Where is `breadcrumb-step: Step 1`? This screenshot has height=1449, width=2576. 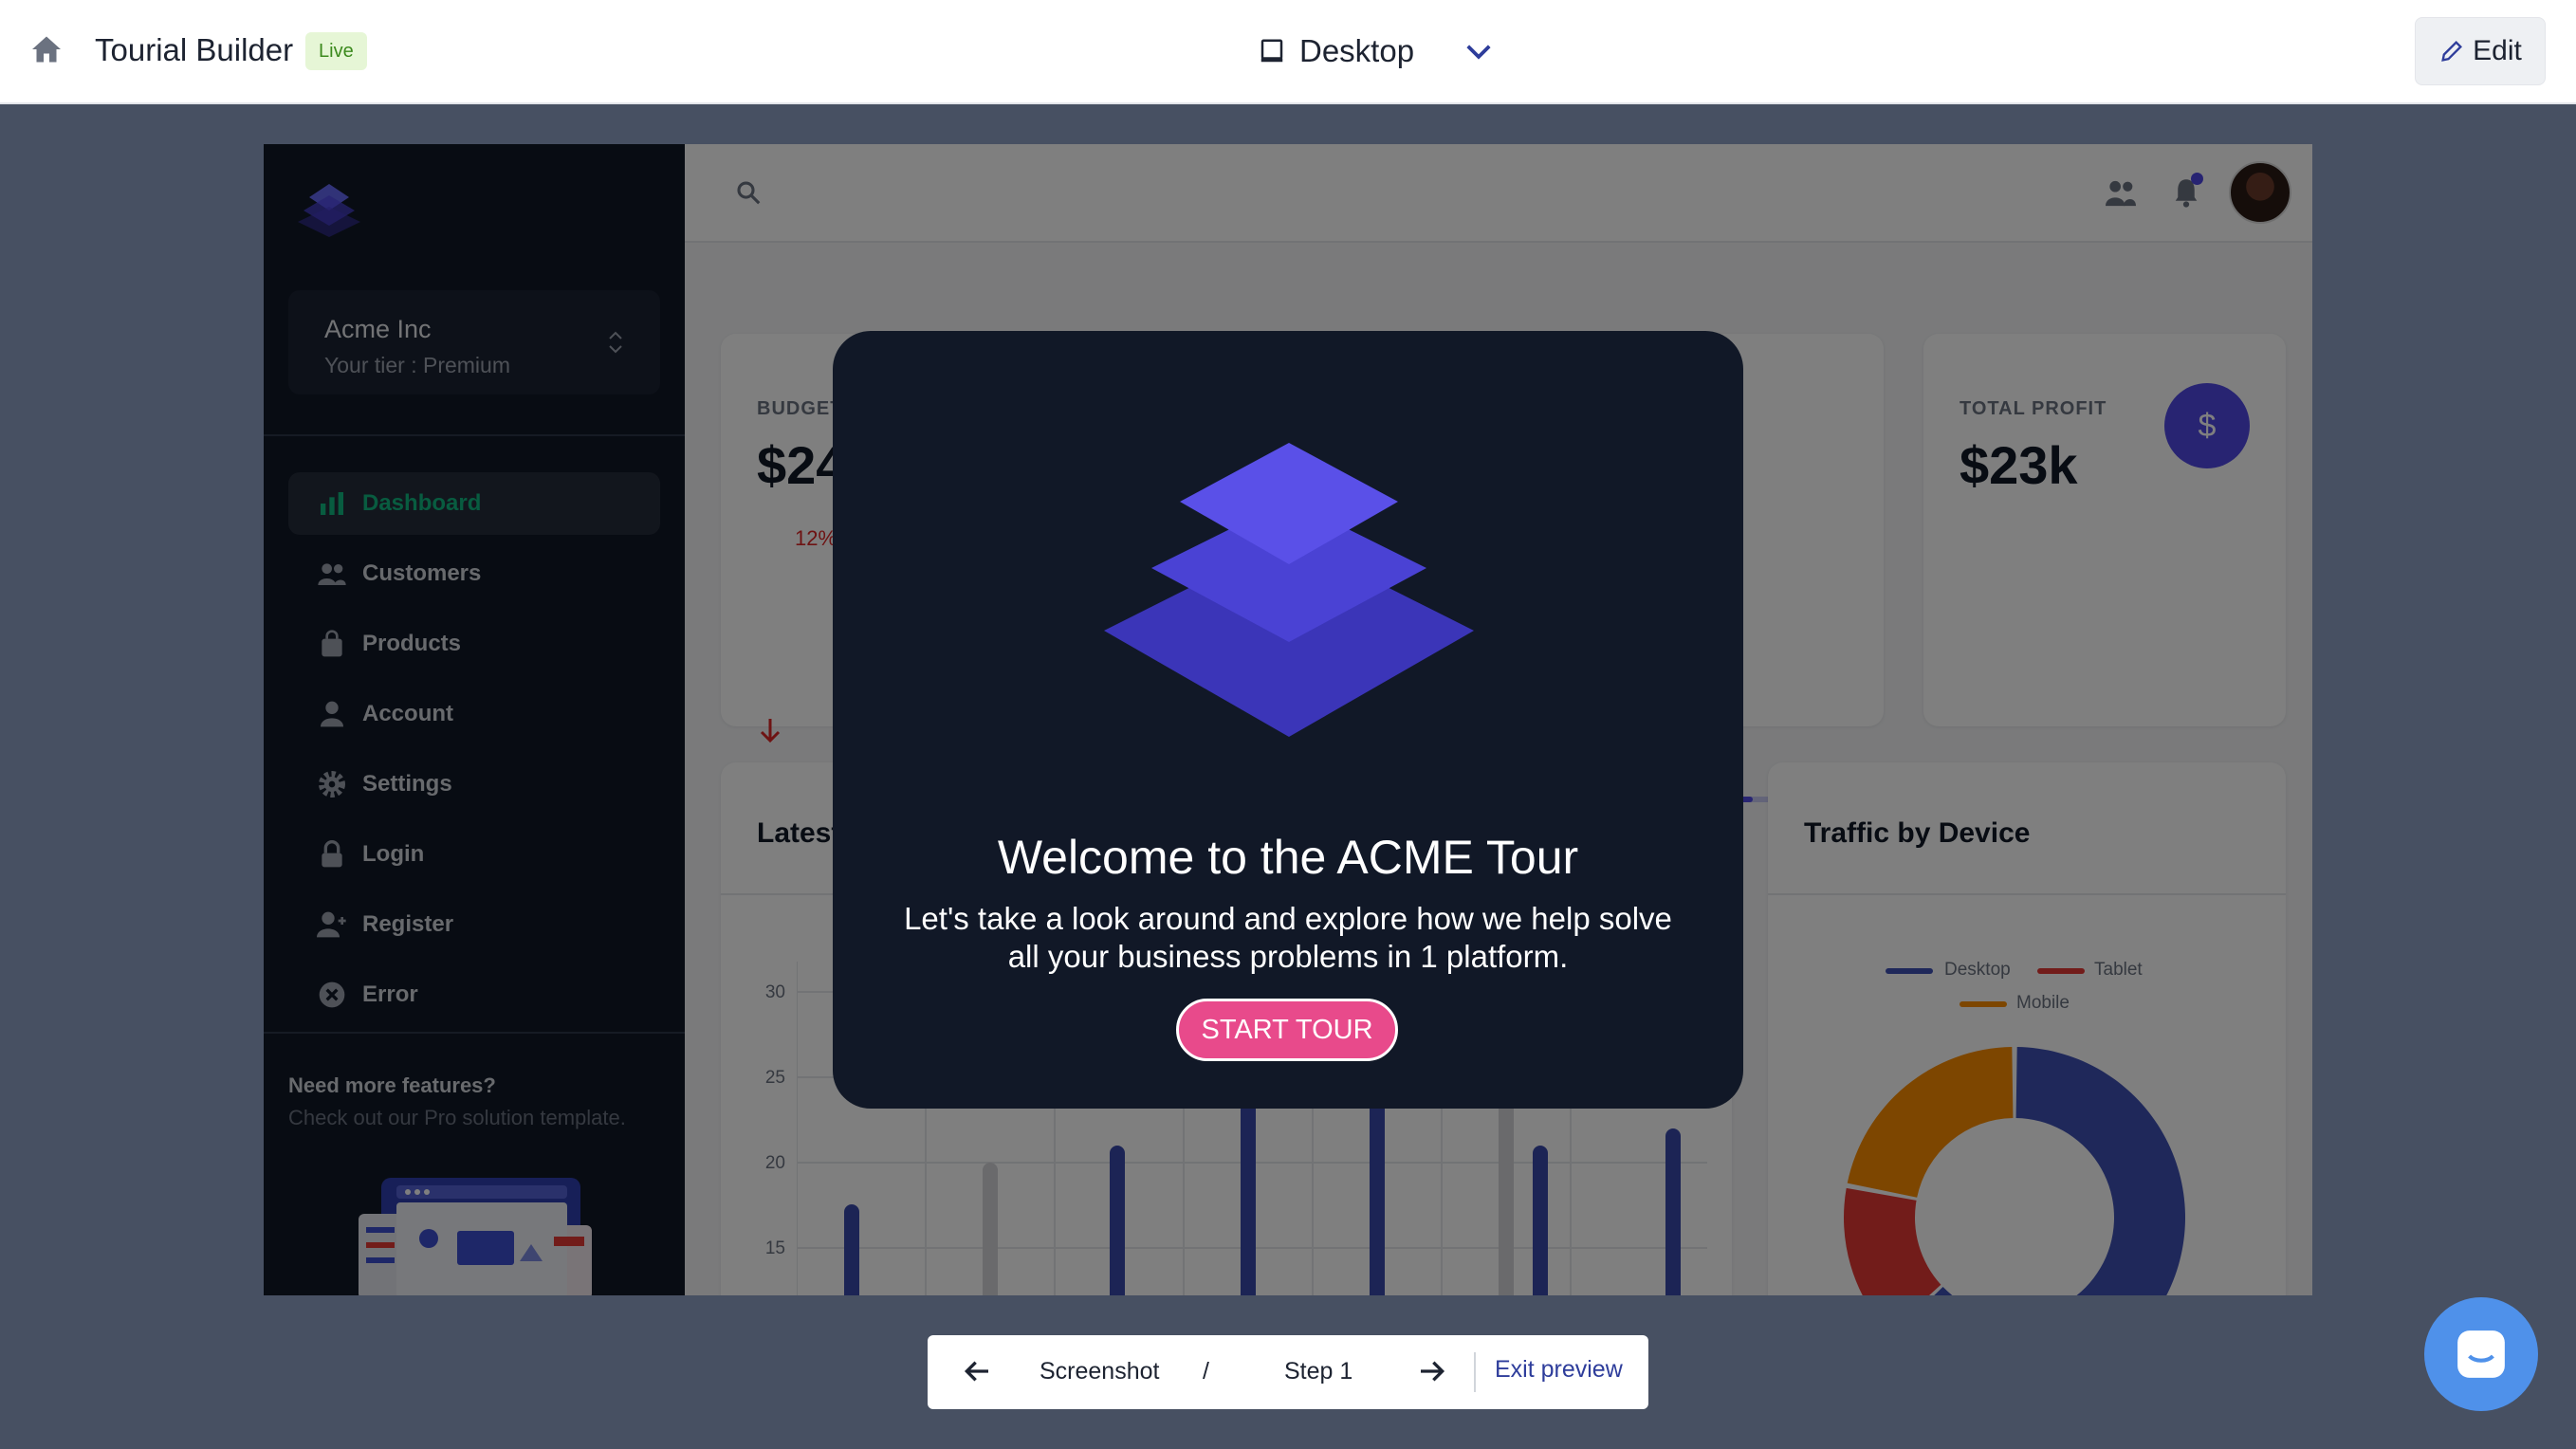
breadcrumb-step: Step 1 is located at coordinates (1318, 1371).